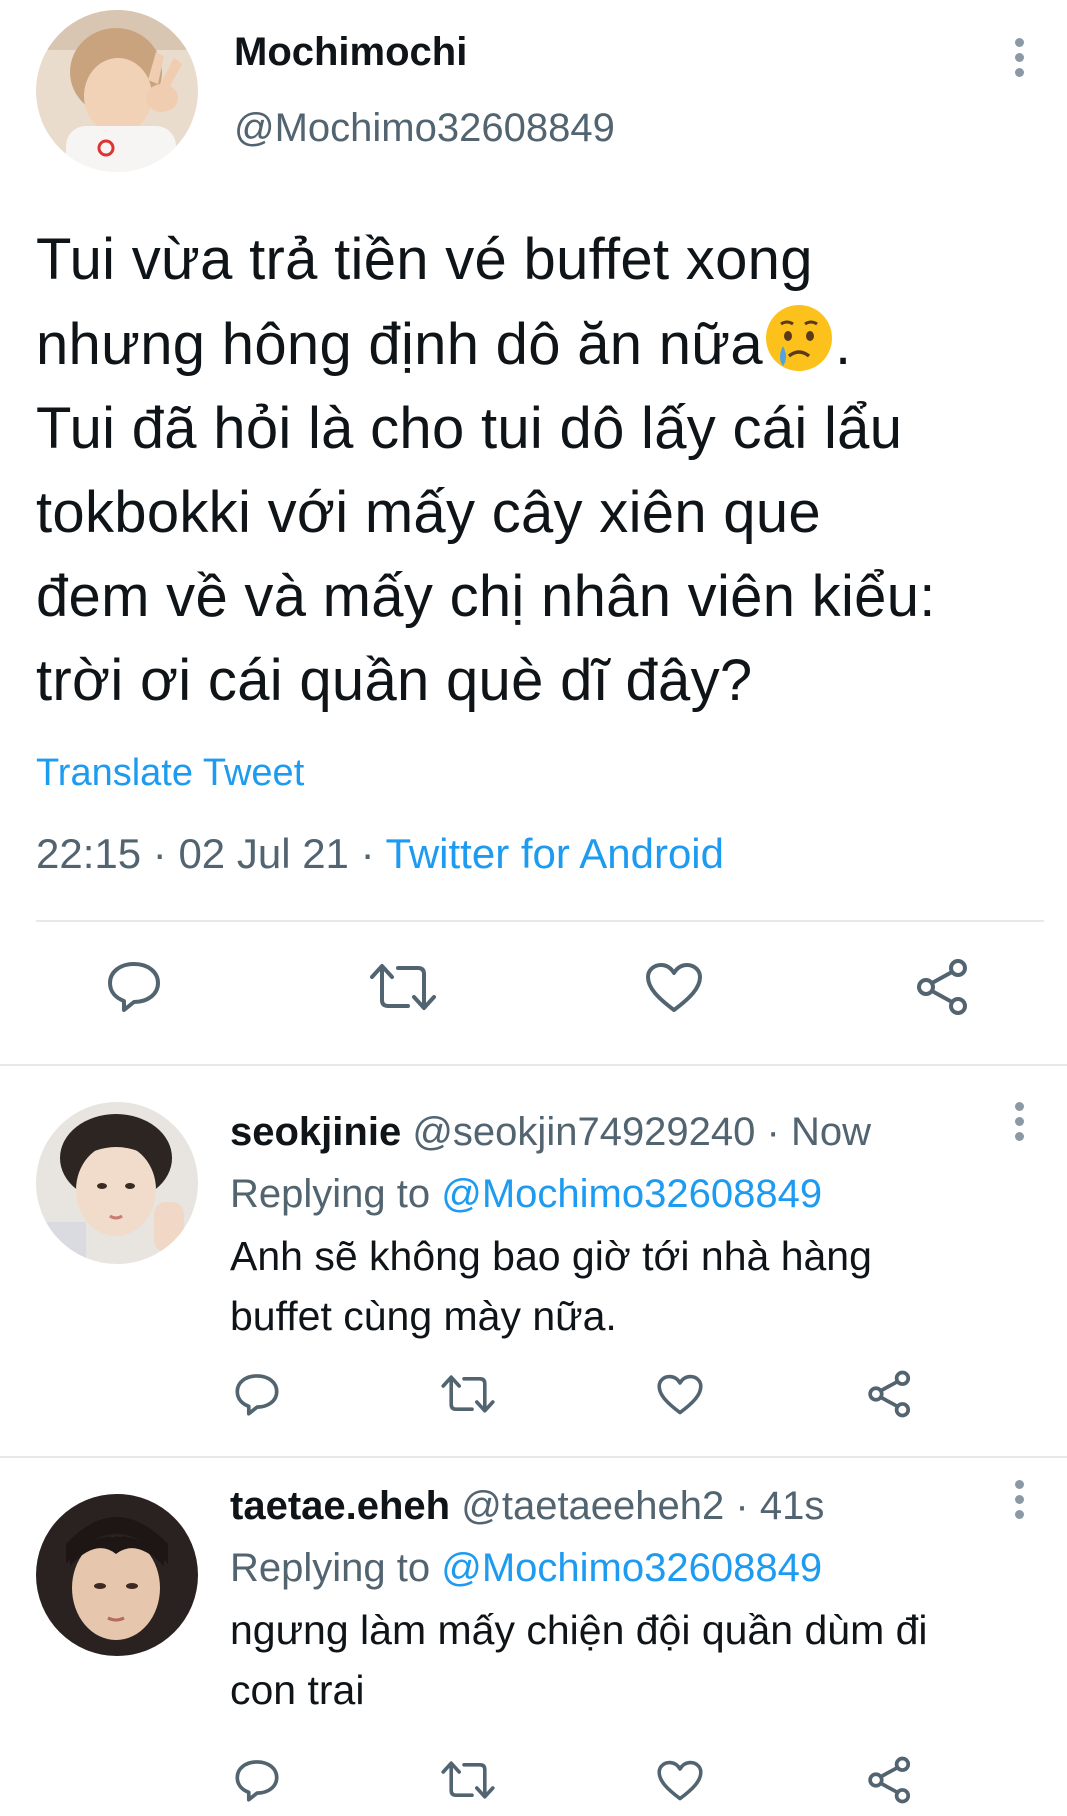  Describe the element at coordinates (555, 853) in the screenshot. I see `tweet-source-link: Twitter for Android` at that location.